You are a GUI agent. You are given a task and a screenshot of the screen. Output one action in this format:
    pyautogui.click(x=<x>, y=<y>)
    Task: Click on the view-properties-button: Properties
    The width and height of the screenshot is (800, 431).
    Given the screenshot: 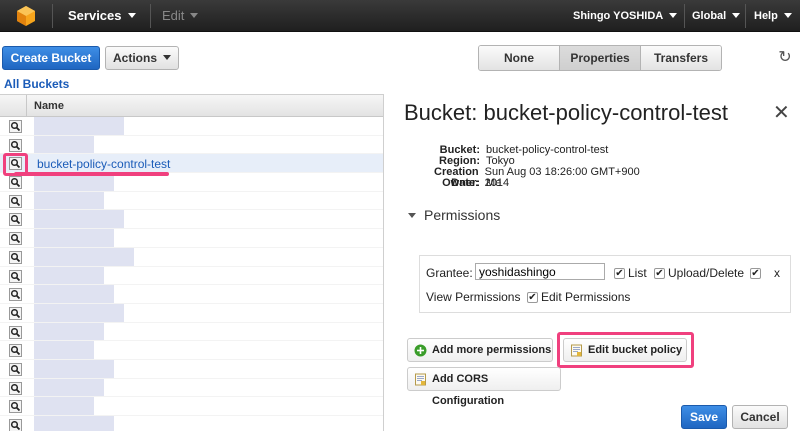 What is the action you would take?
    pyautogui.click(x=600, y=58)
    